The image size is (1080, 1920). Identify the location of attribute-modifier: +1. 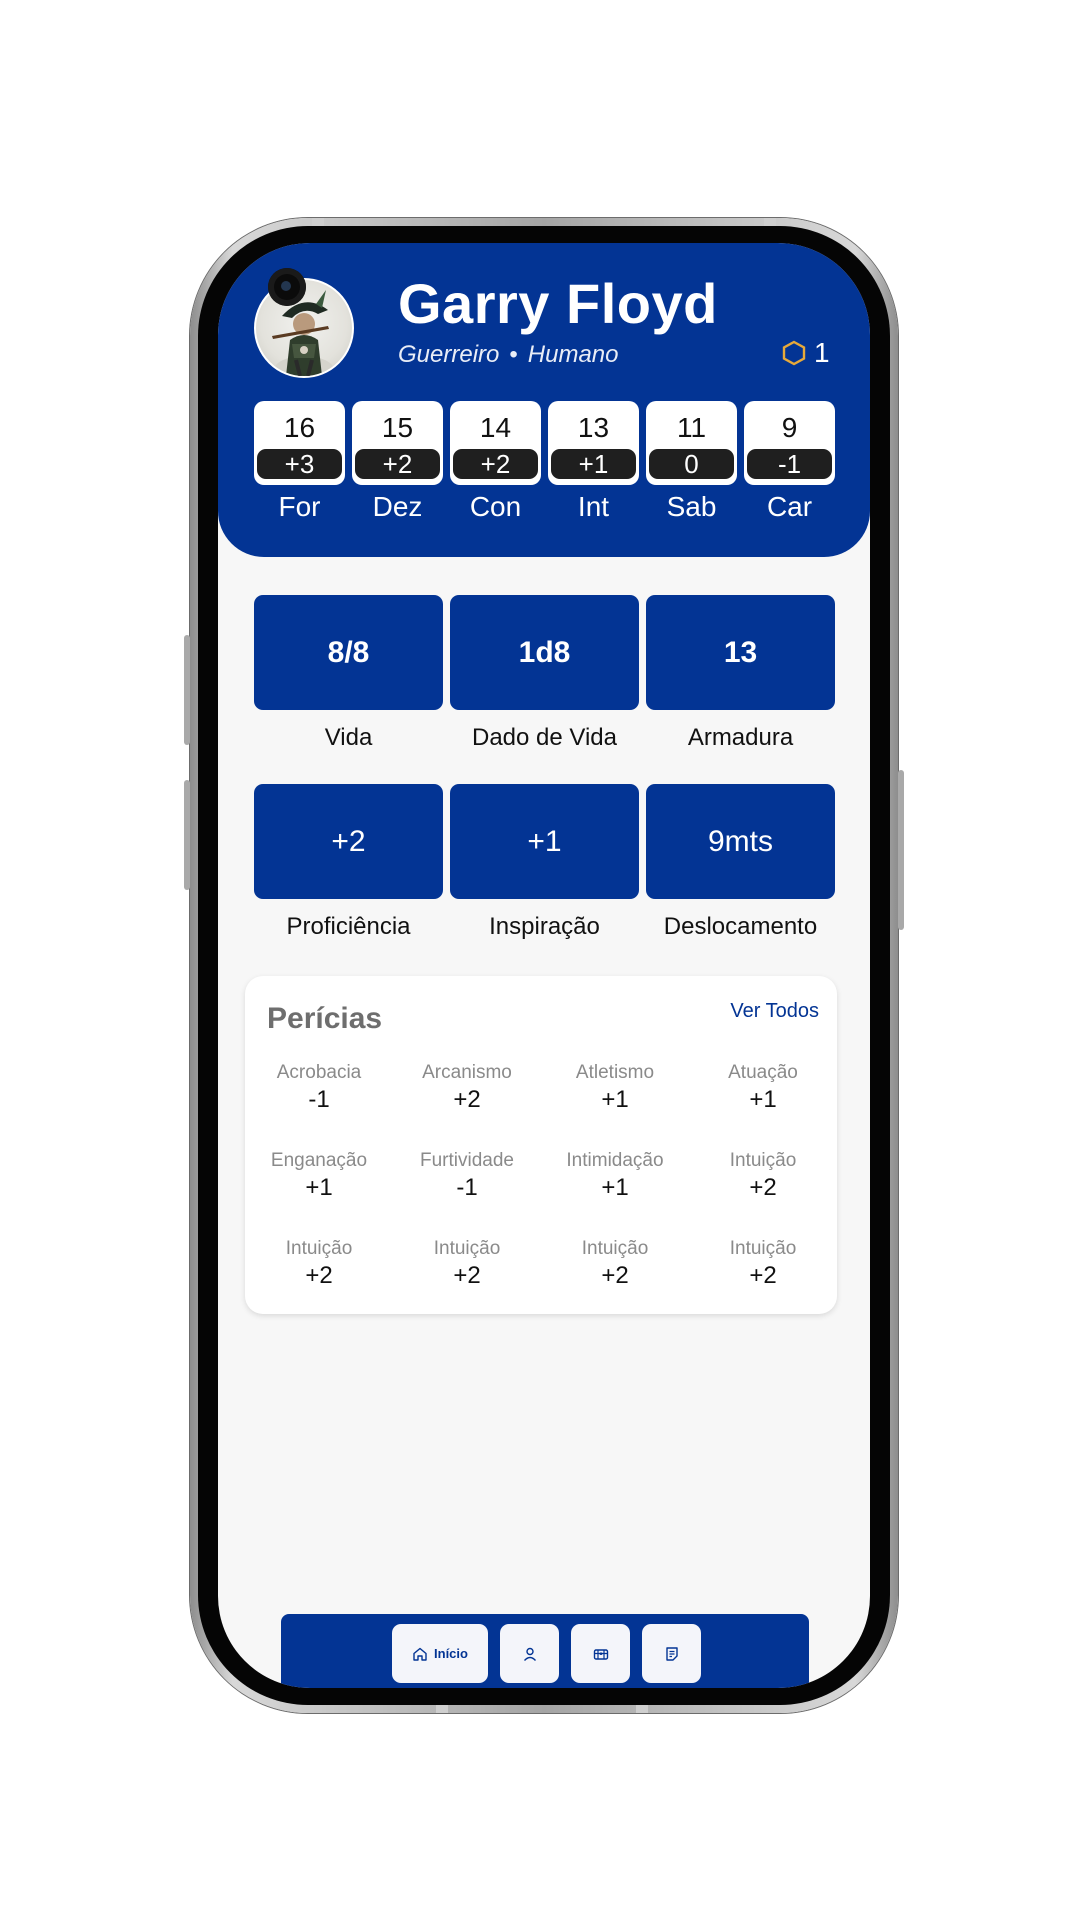
(593, 464).